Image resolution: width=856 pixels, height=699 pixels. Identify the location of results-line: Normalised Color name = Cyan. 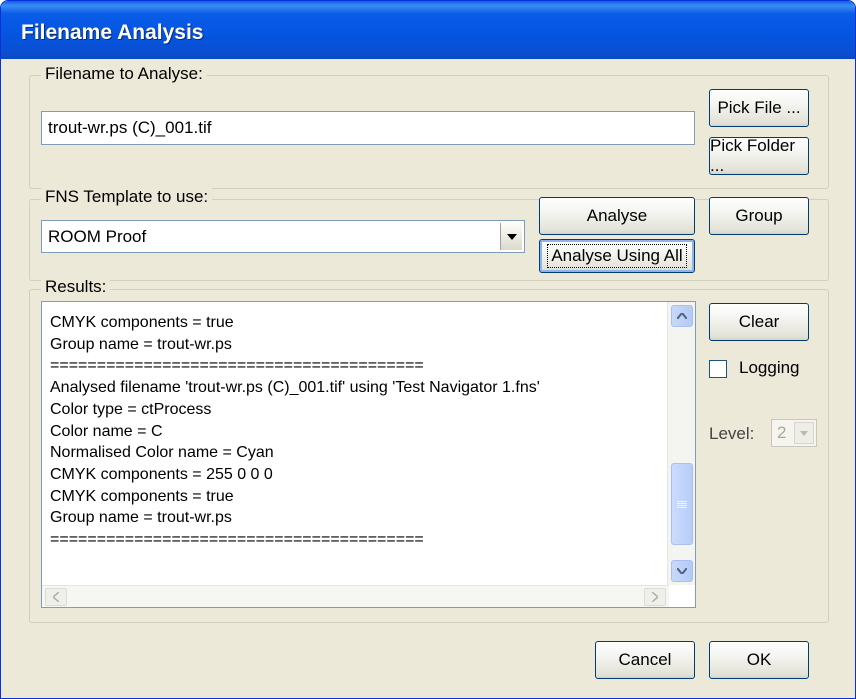
(162, 453).